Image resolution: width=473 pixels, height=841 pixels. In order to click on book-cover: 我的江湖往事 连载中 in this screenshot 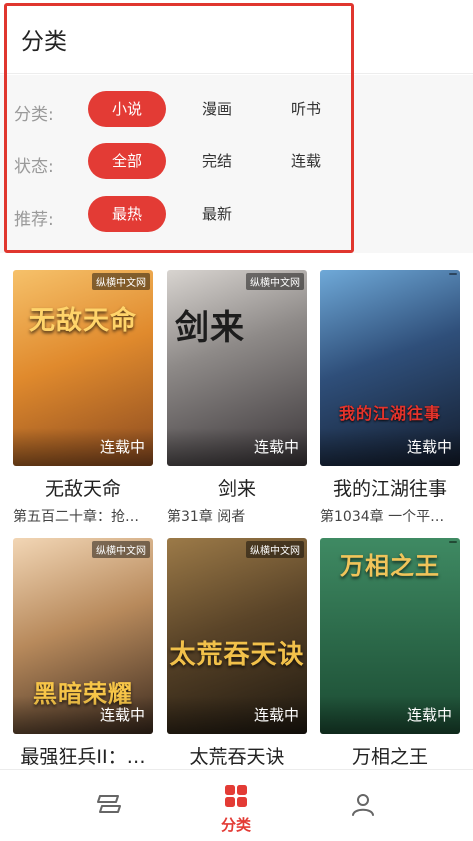, I will do `click(390, 368)`.